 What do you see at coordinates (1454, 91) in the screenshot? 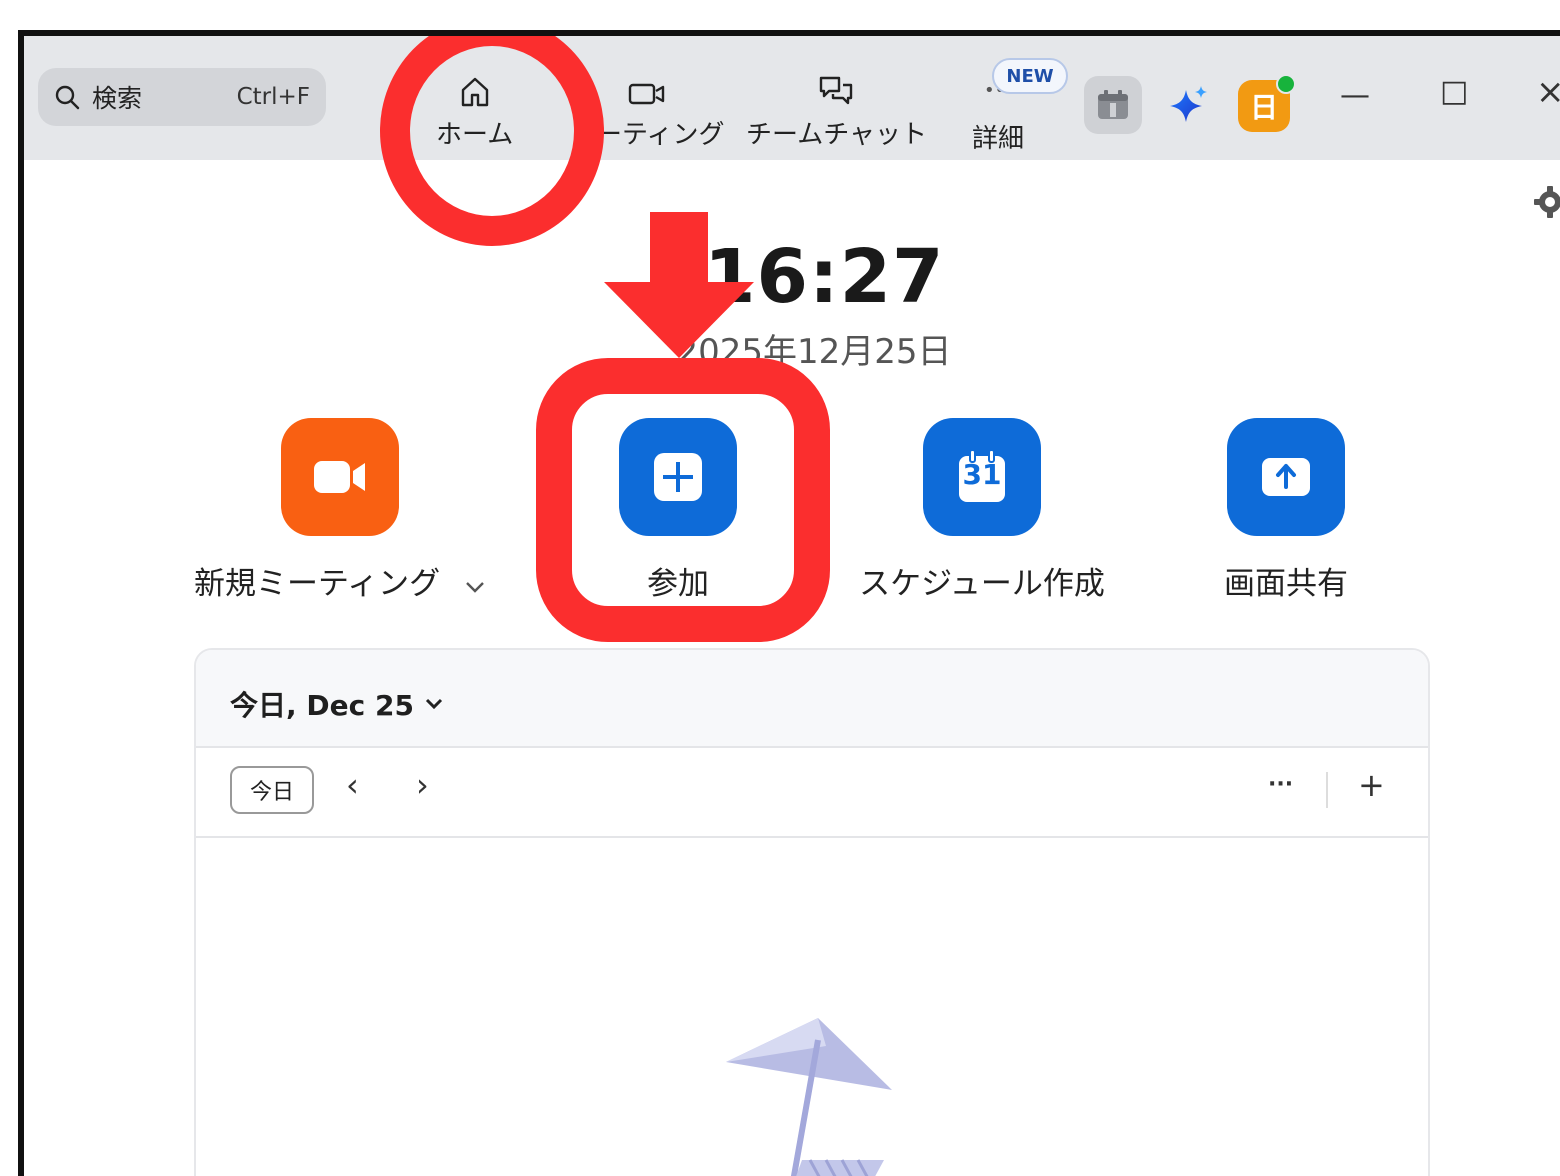
I see `maximize-button: □` at bounding box center [1454, 91].